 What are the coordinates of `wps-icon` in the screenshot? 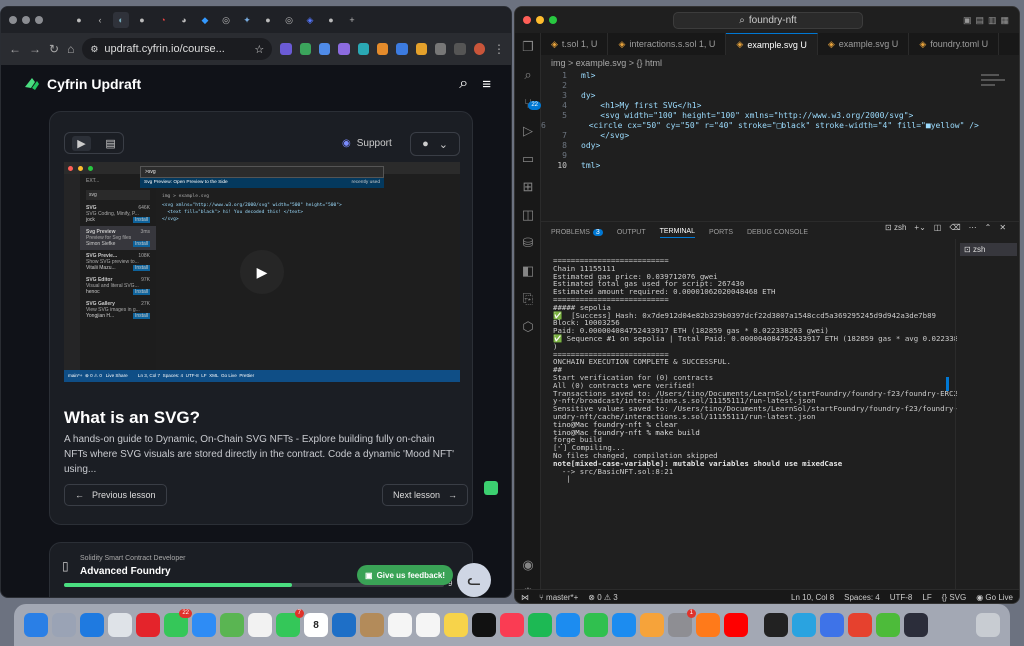 It's located at (860, 625).